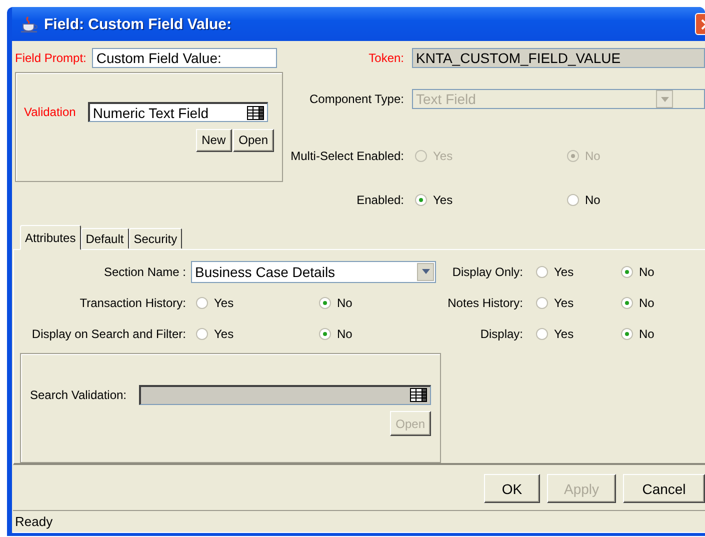  What do you see at coordinates (487, 271) in the screenshot?
I see `field-label: Display Only:` at bounding box center [487, 271].